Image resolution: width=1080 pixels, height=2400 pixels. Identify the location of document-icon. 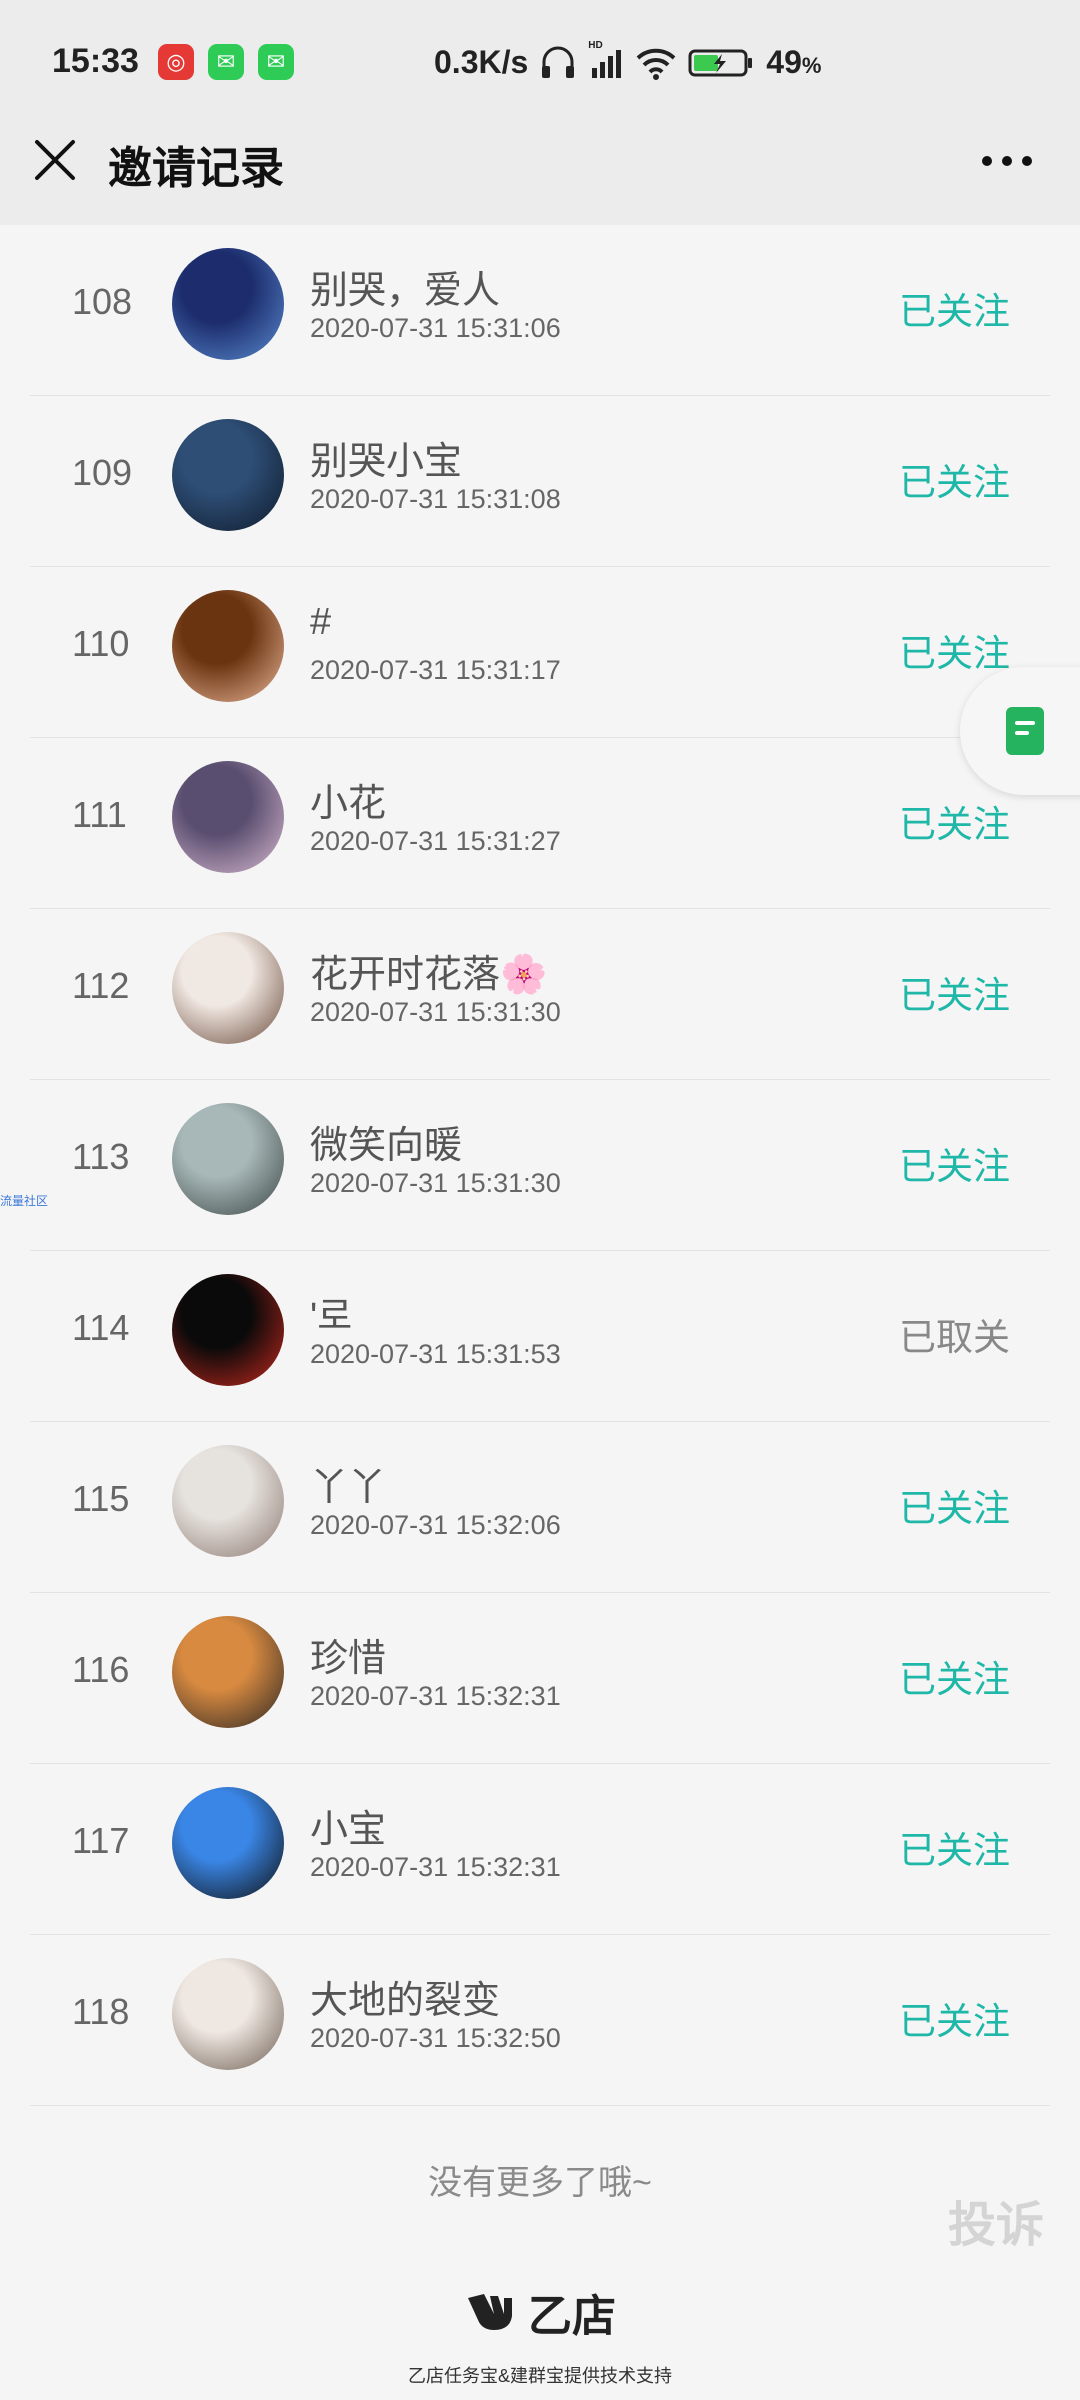
(1025, 731).